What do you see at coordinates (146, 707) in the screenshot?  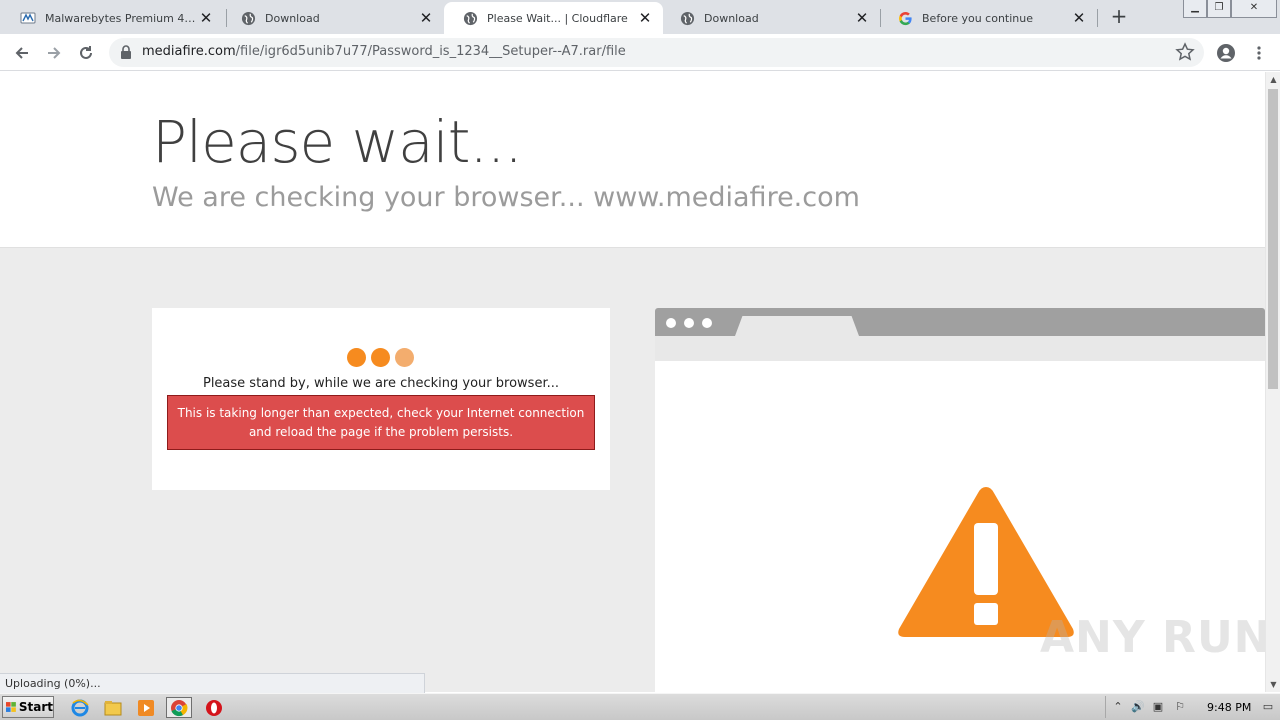 I see `media-player-icon` at bounding box center [146, 707].